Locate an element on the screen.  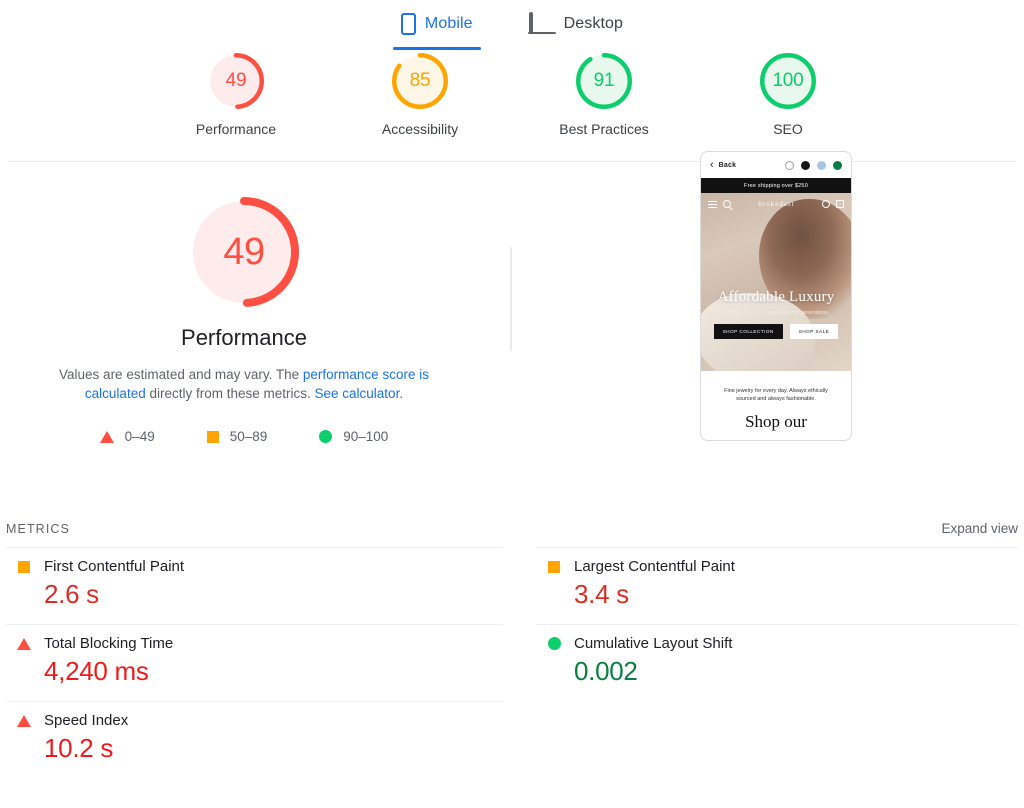
shop-sale-button: SHOP SALE is located at coordinates (814, 331).